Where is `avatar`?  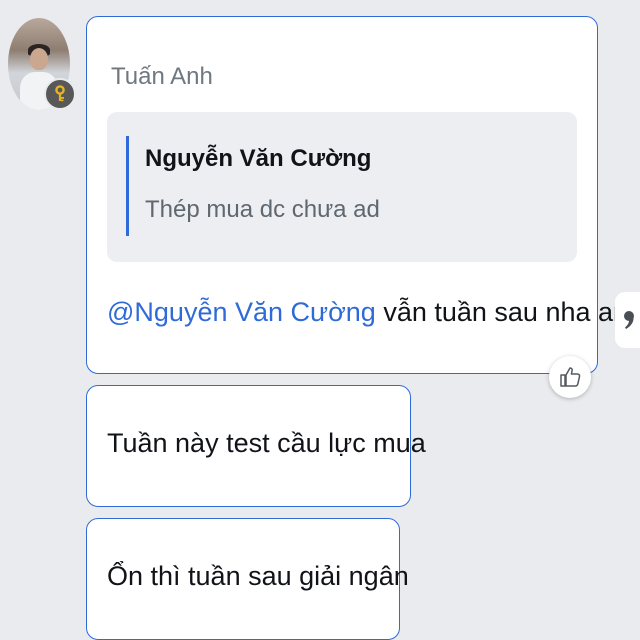
avatar is located at coordinates (42, 64).